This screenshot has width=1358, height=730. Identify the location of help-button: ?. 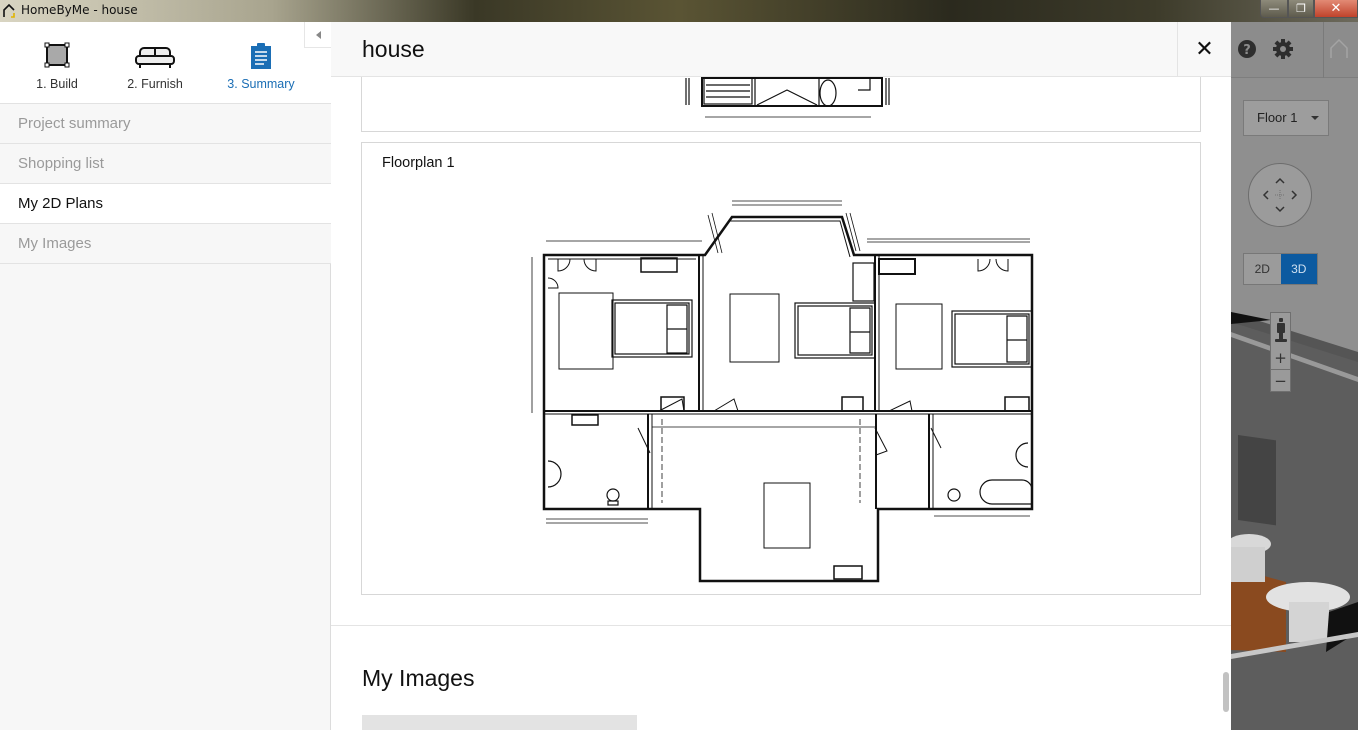
(1247, 49).